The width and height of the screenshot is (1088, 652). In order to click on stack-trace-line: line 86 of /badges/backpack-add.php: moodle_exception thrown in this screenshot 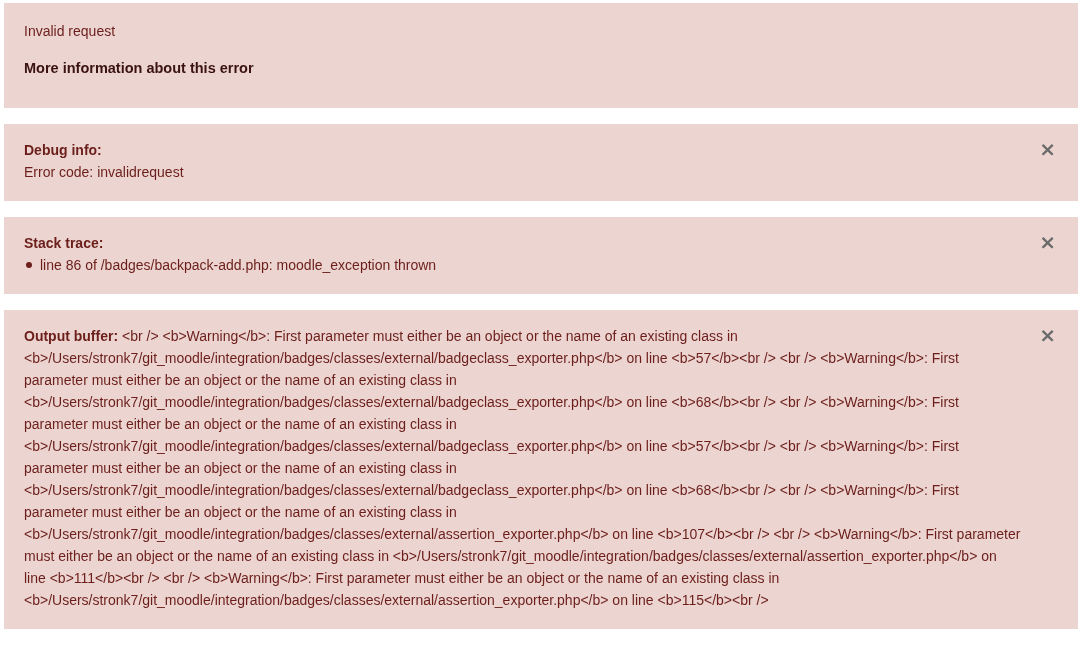, I will do `click(238, 265)`.